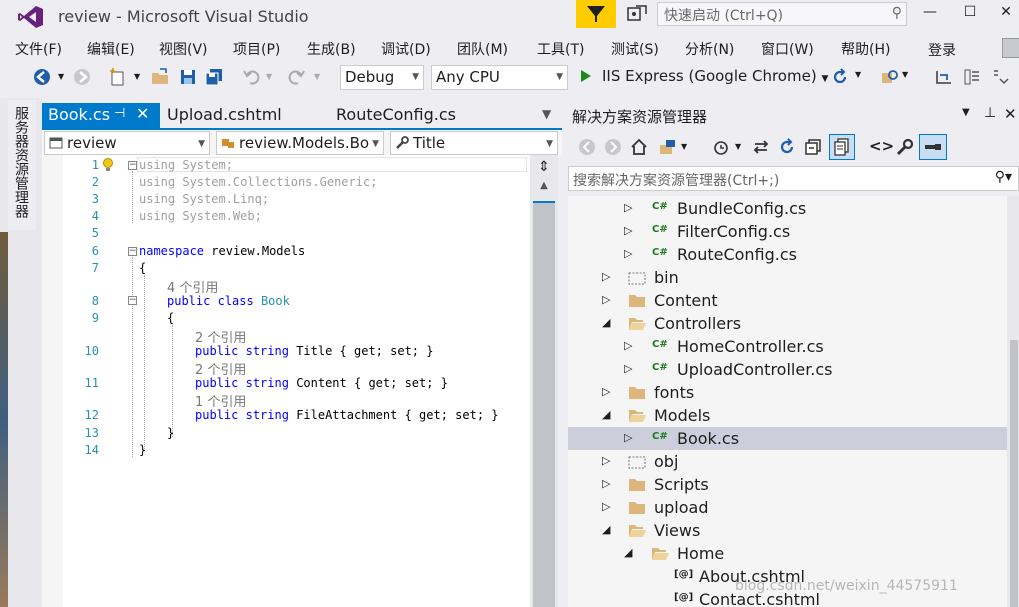 This screenshot has height=607, width=1019. Describe the element at coordinates (270, 82) in the screenshot. I see `undo-dropdown-icon: ▼` at that location.